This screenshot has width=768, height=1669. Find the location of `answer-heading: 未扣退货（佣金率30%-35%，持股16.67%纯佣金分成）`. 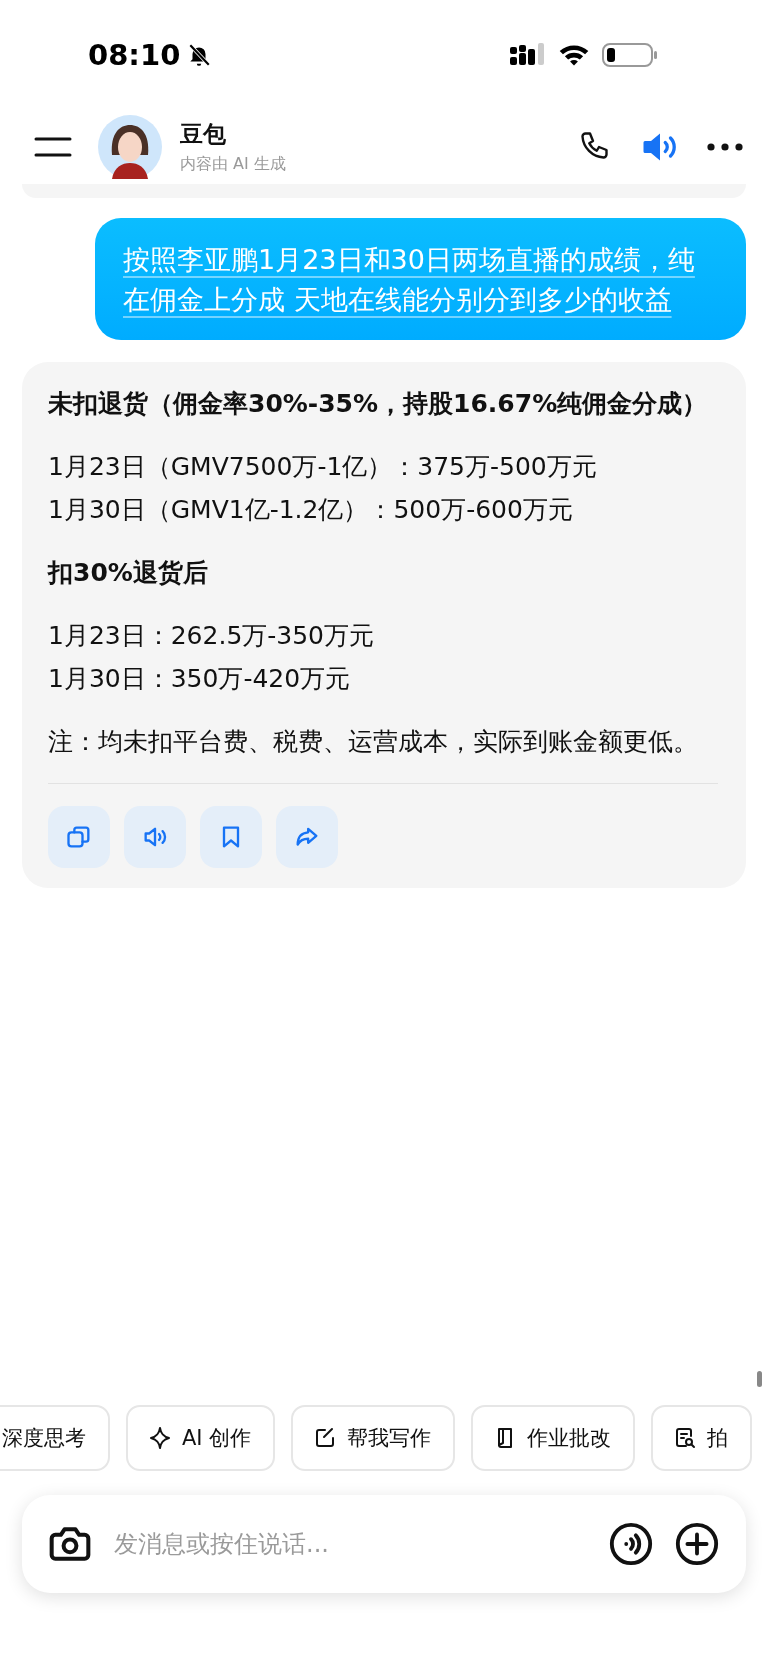

answer-heading: 未扣退货（佣金率30%-35%，持股16.67%纯佣金分成） is located at coordinates (378, 404).